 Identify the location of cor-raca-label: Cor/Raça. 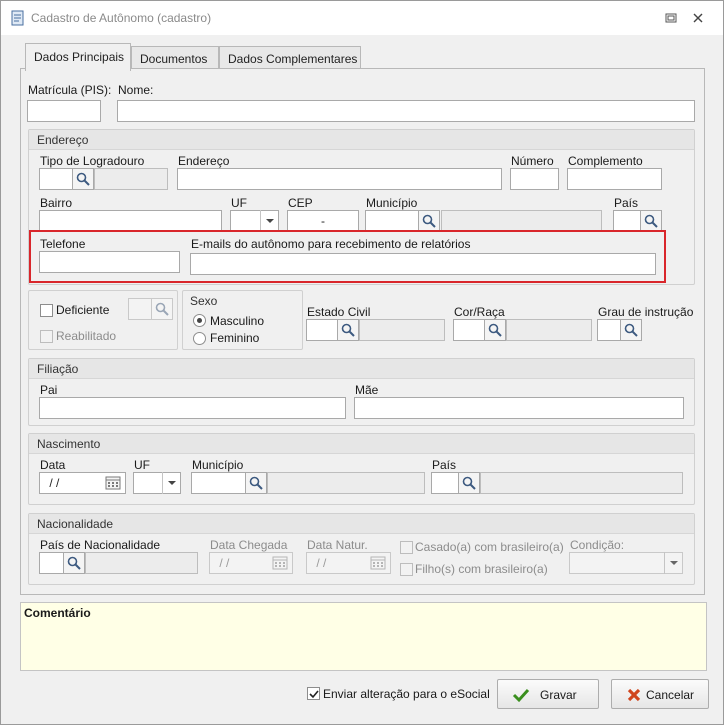
(479, 312).